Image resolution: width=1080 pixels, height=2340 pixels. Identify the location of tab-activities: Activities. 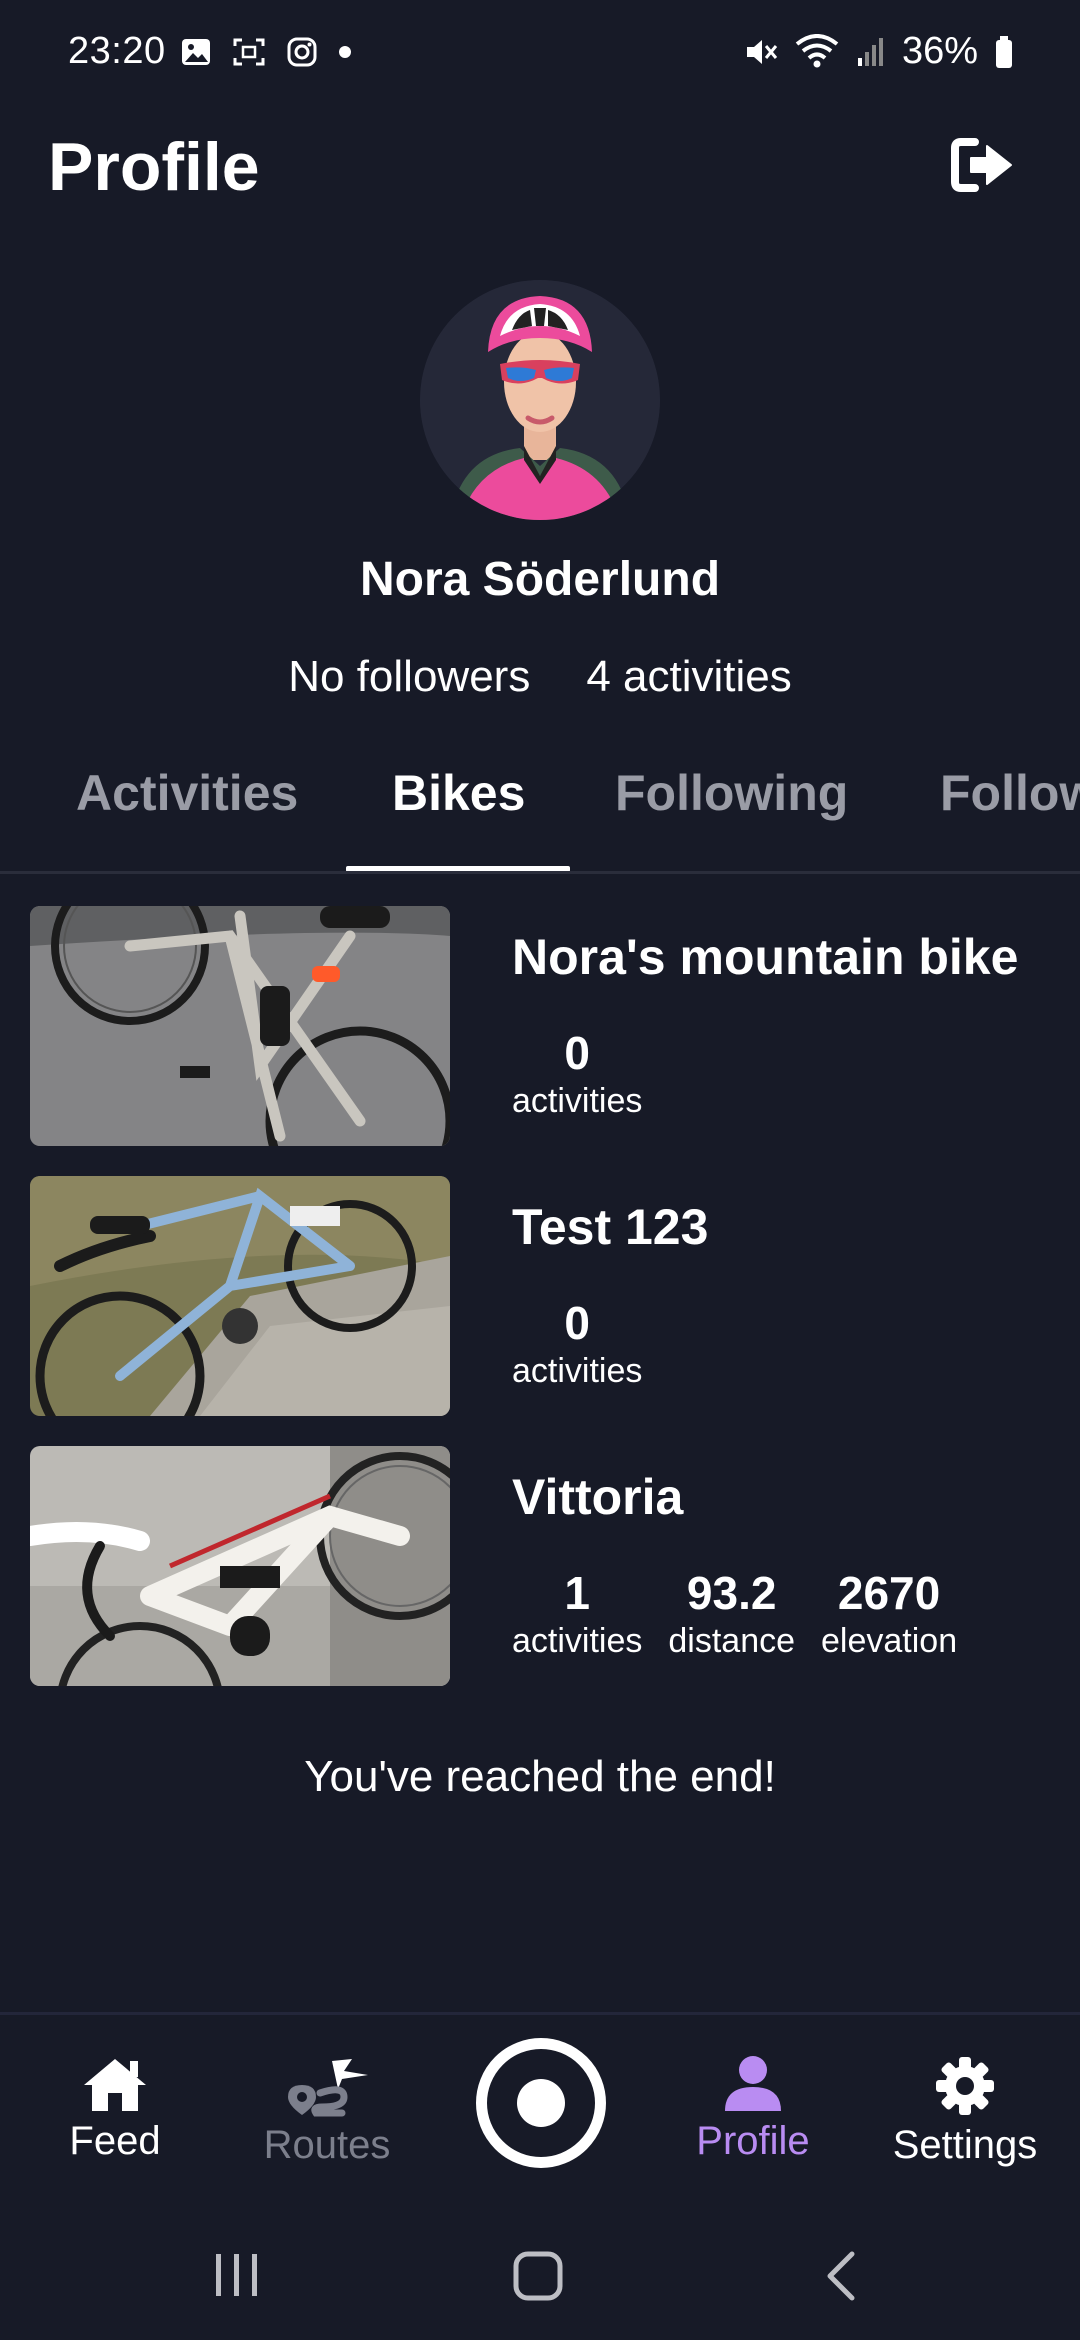
(187, 793).